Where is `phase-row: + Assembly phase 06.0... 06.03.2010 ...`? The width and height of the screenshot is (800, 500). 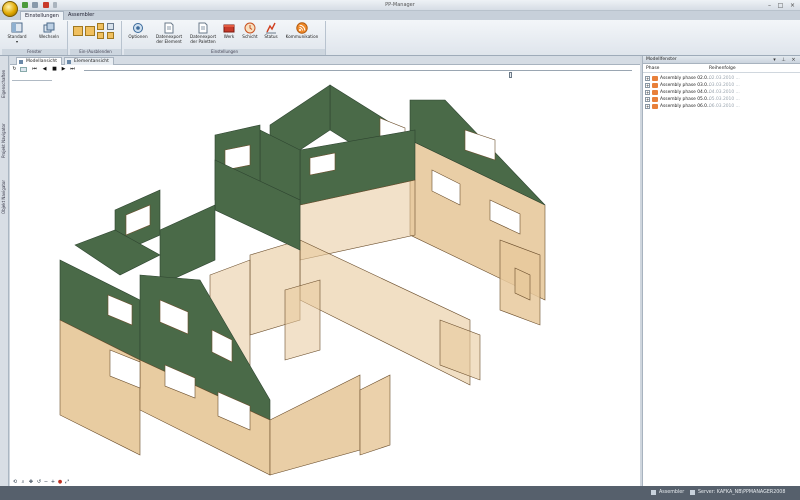
phase-row: + Assembly phase 06.0... 06.03.2010 ... is located at coordinates (721, 106).